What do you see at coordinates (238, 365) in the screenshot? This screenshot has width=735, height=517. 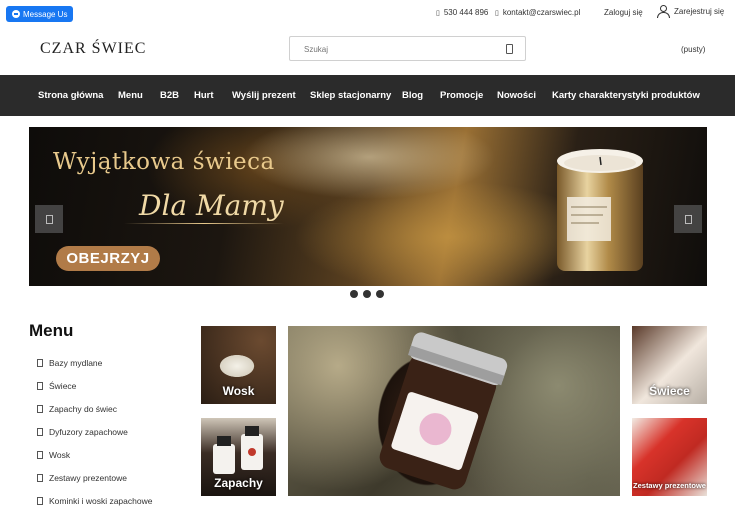 I see `tile-wax: Wosk` at bounding box center [238, 365].